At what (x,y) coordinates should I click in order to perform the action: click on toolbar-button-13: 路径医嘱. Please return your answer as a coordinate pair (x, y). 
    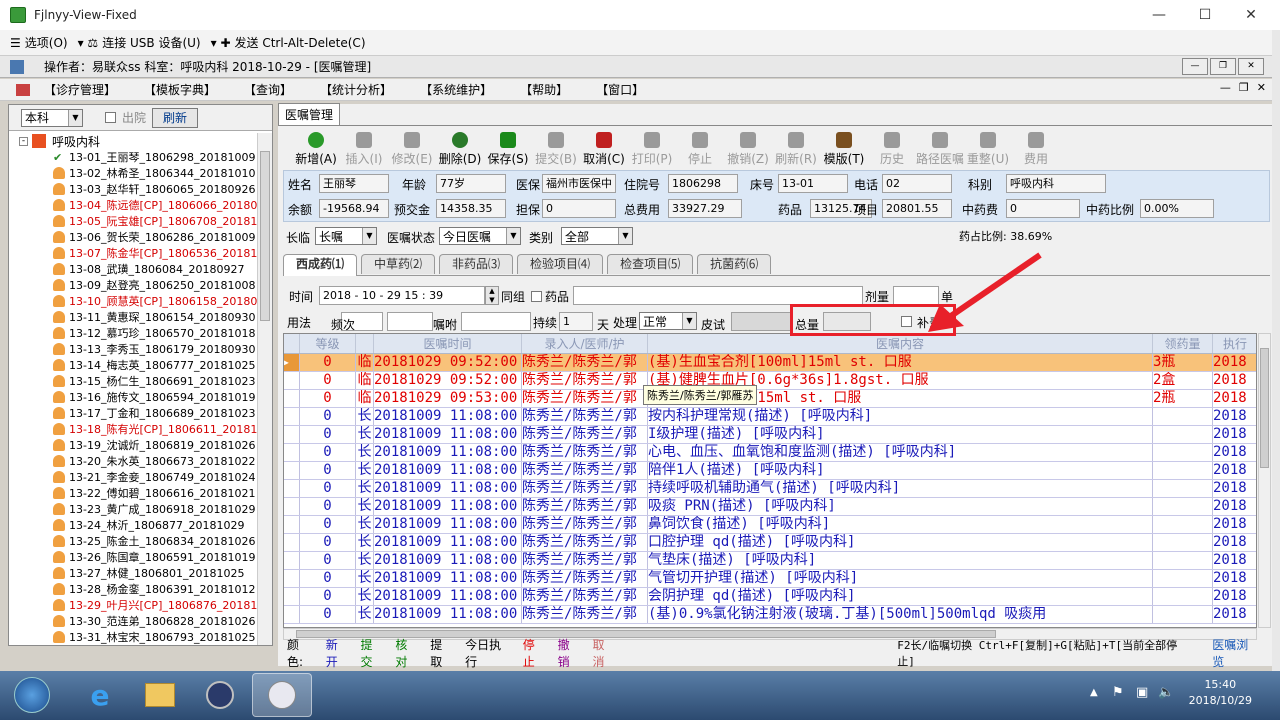
    Looking at the image, I should click on (940, 148).